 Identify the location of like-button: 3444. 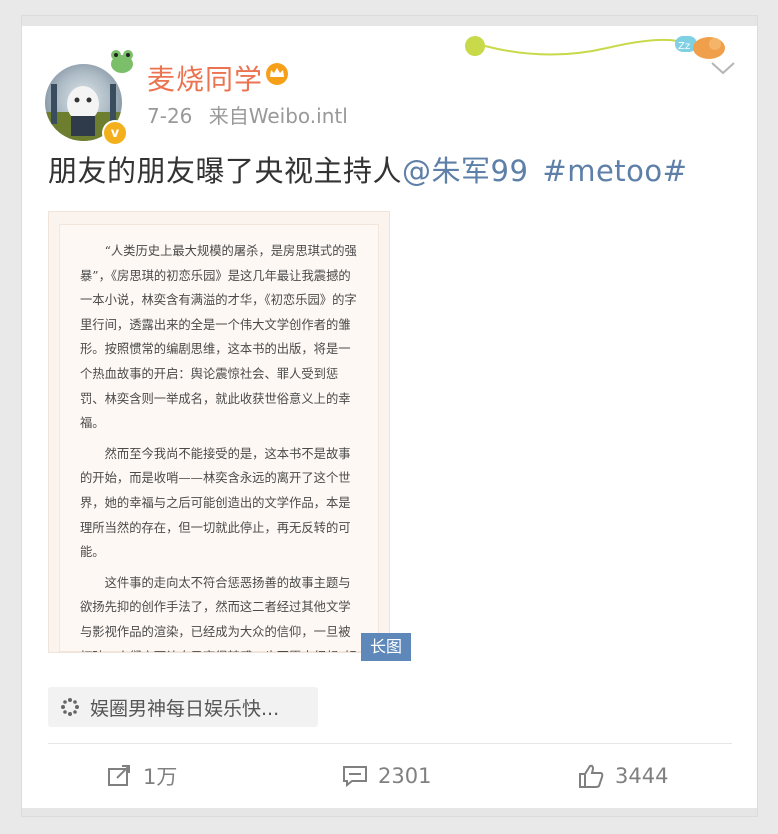
(622, 776).